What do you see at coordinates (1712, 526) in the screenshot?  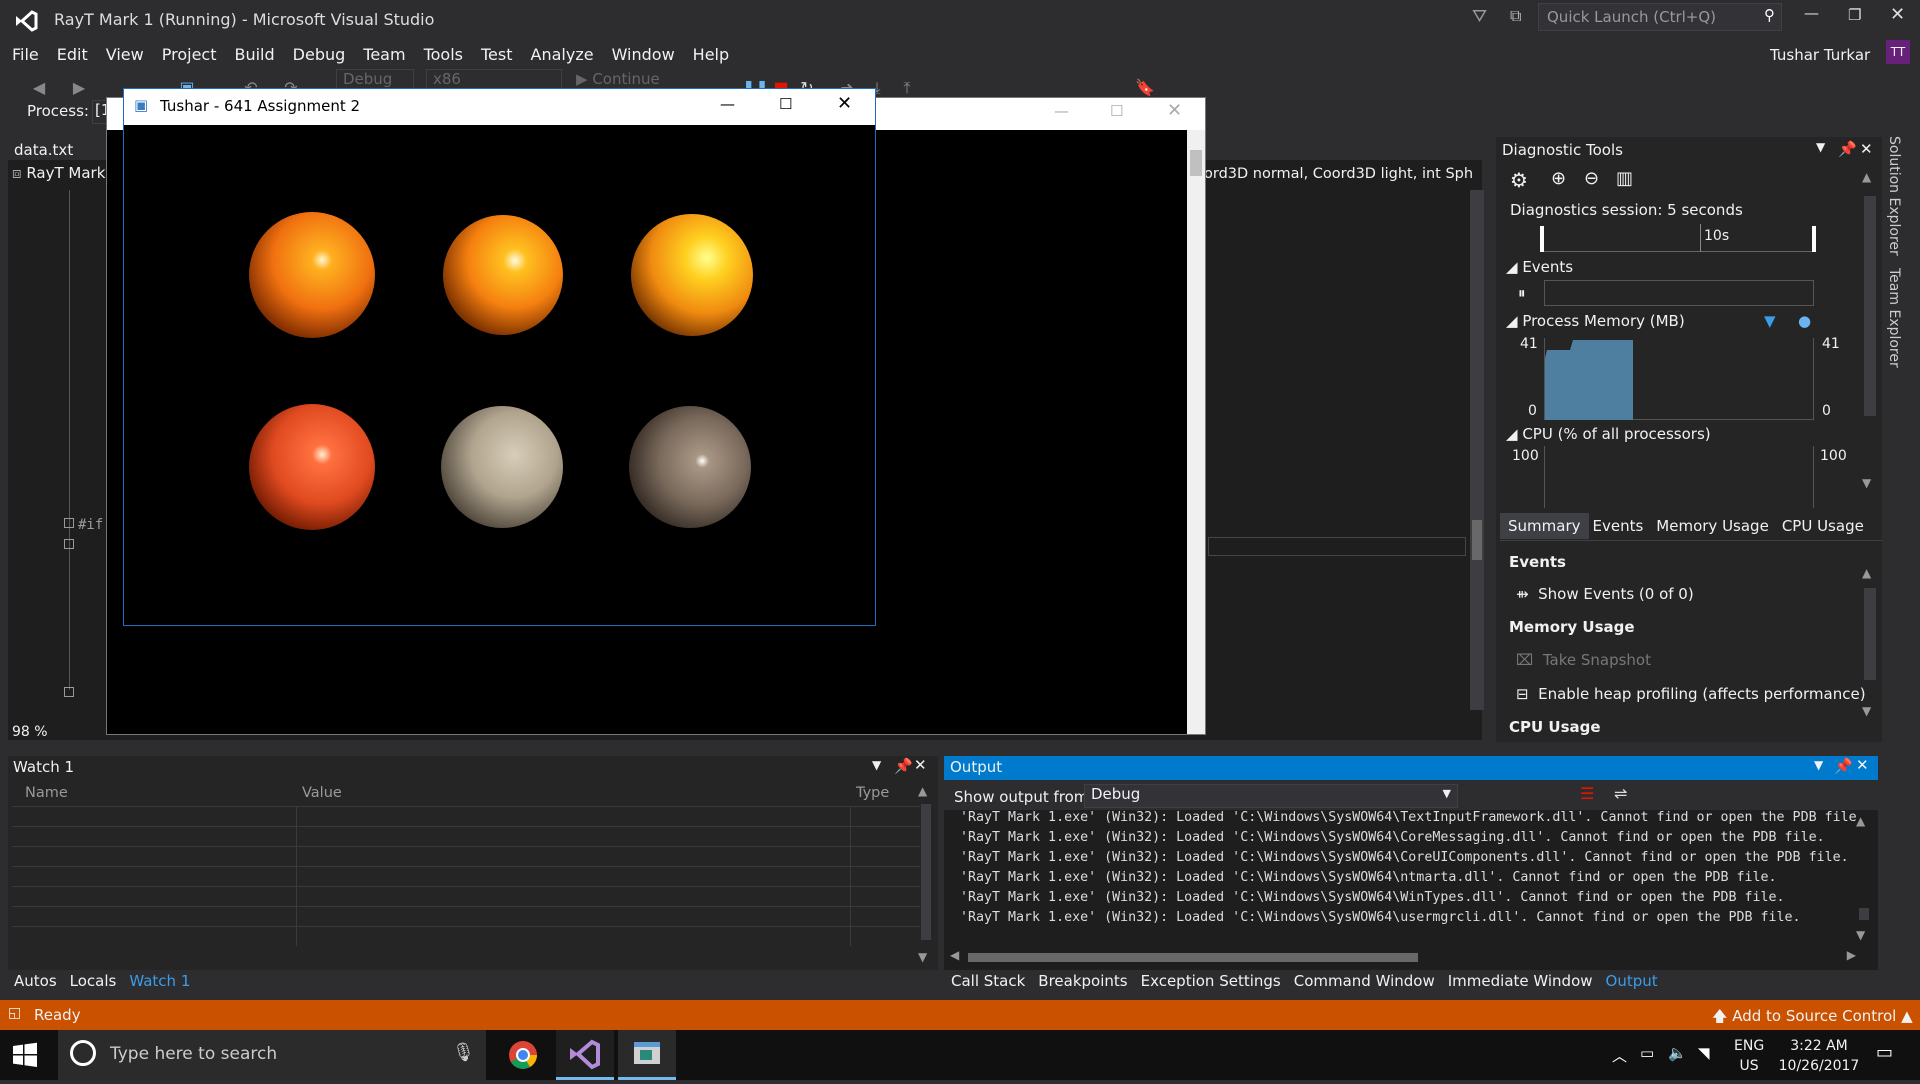 I see `tab-memory-usage: Memory Usage` at bounding box center [1712, 526].